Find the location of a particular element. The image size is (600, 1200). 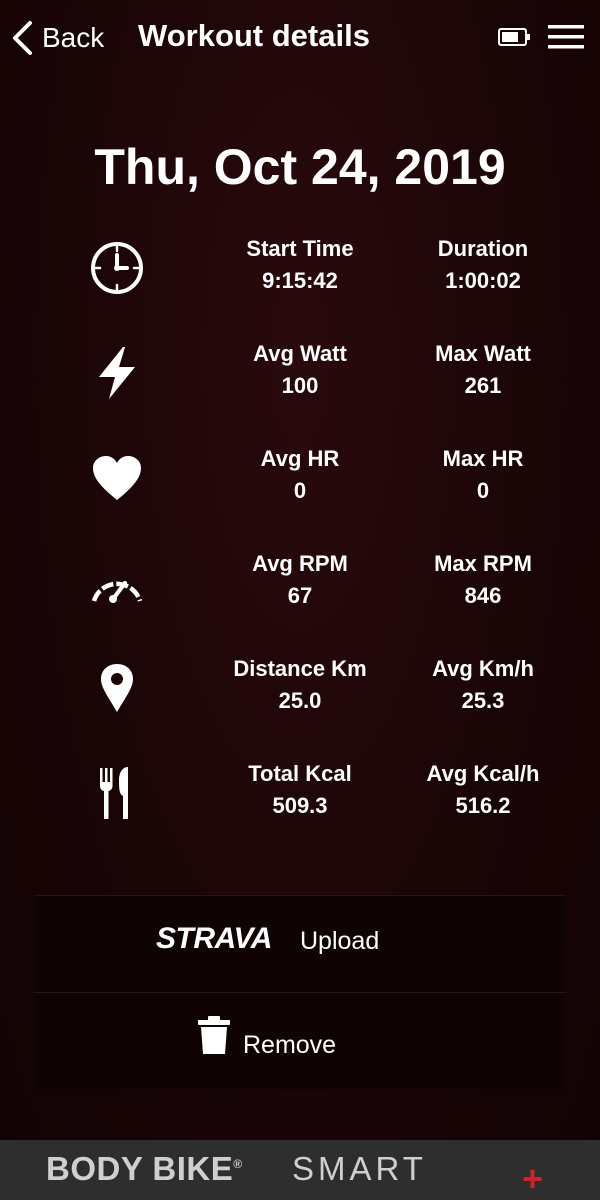

stat-row-time: Start Time 9:15:42 Duration 1:00:02 is located at coordinates (300, 273).